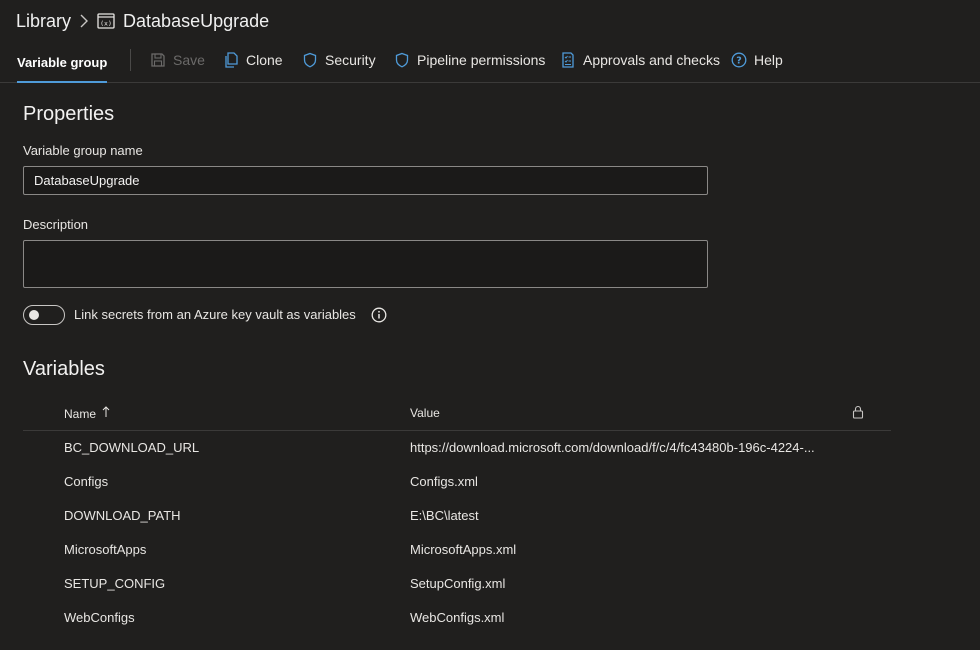 The width and height of the screenshot is (980, 650). Describe the element at coordinates (457, 414) in the screenshot. I see `table-header: Name Value` at that location.